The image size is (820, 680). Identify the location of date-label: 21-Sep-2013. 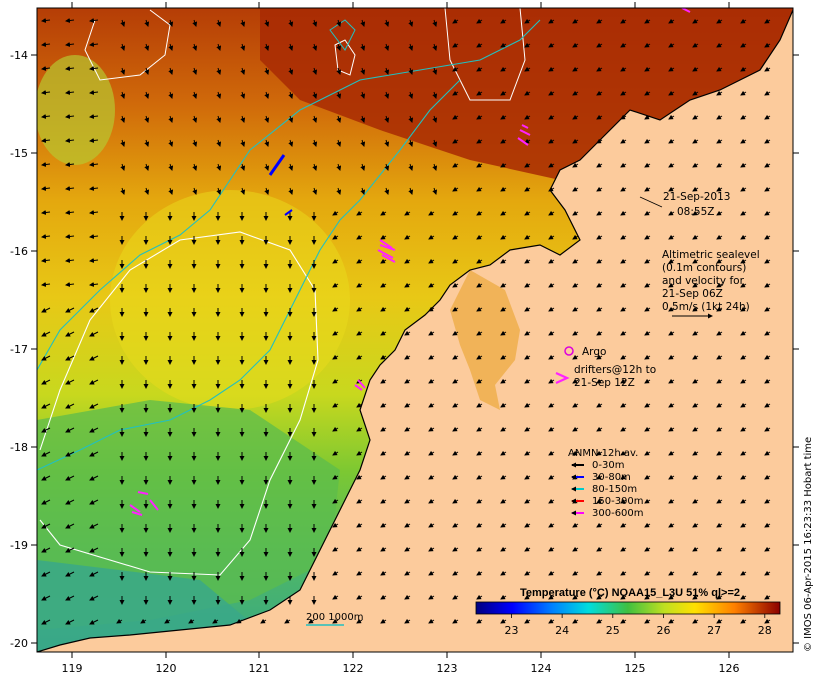
(696, 197).